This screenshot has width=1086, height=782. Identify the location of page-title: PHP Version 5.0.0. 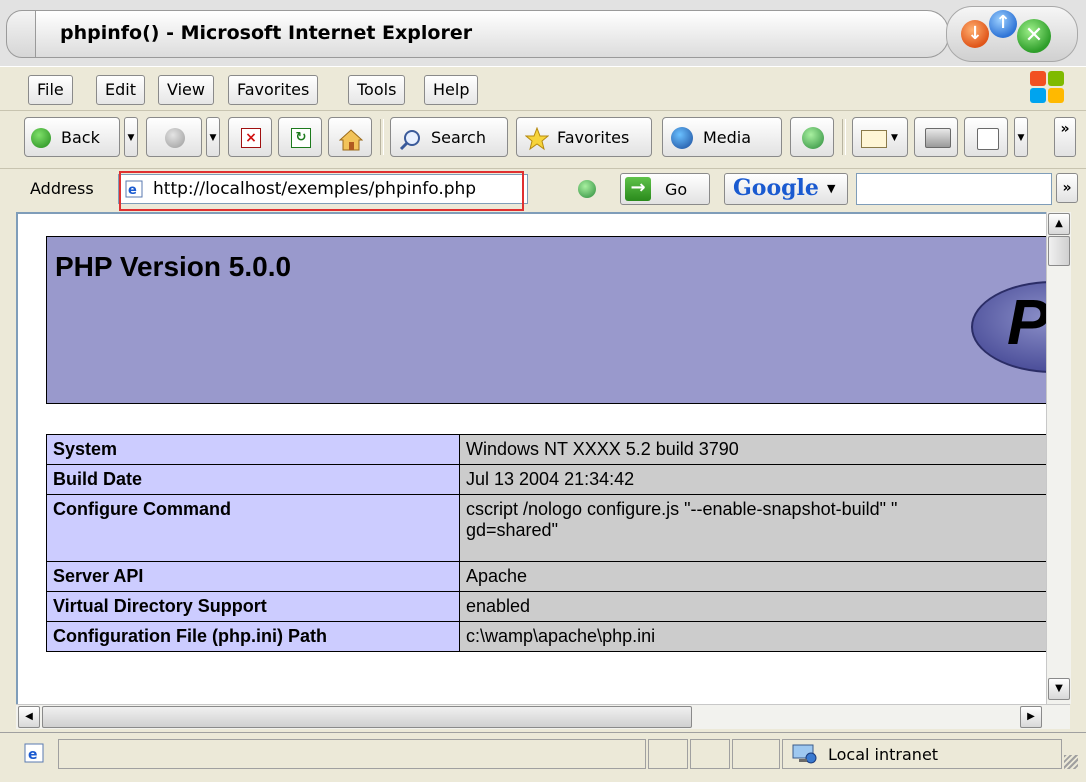
(173, 266).